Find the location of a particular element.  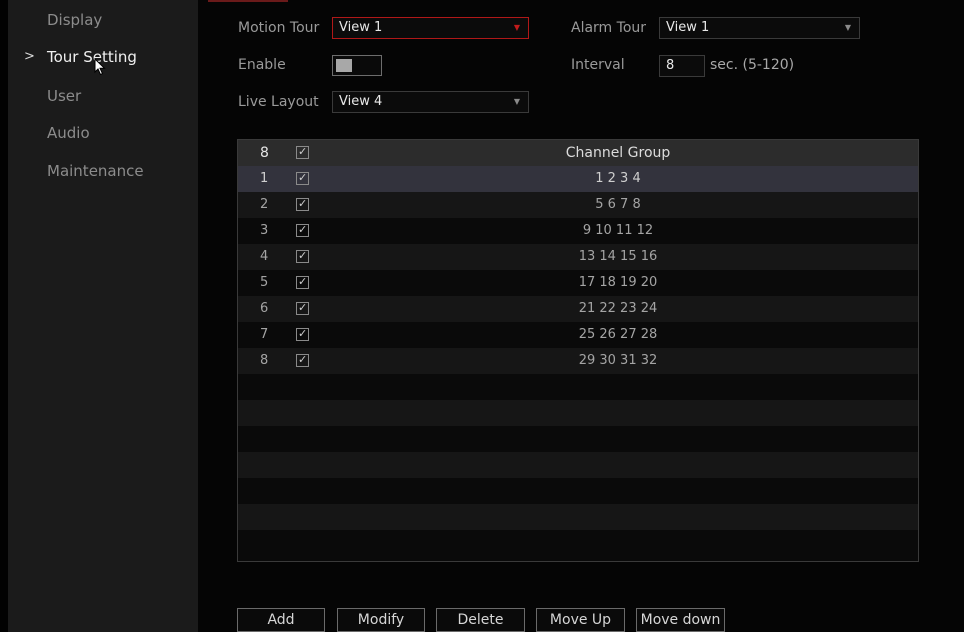

table-row: 7 ✓ 25 26 27 28 is located at coordinates (578, 335).